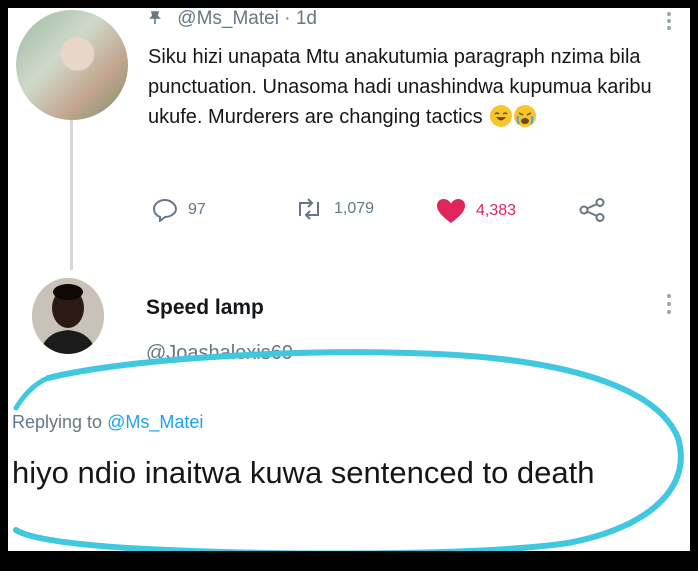 The height and width of the screenshot is (571, 698). I want to click on share-icon, so click(592, 210).